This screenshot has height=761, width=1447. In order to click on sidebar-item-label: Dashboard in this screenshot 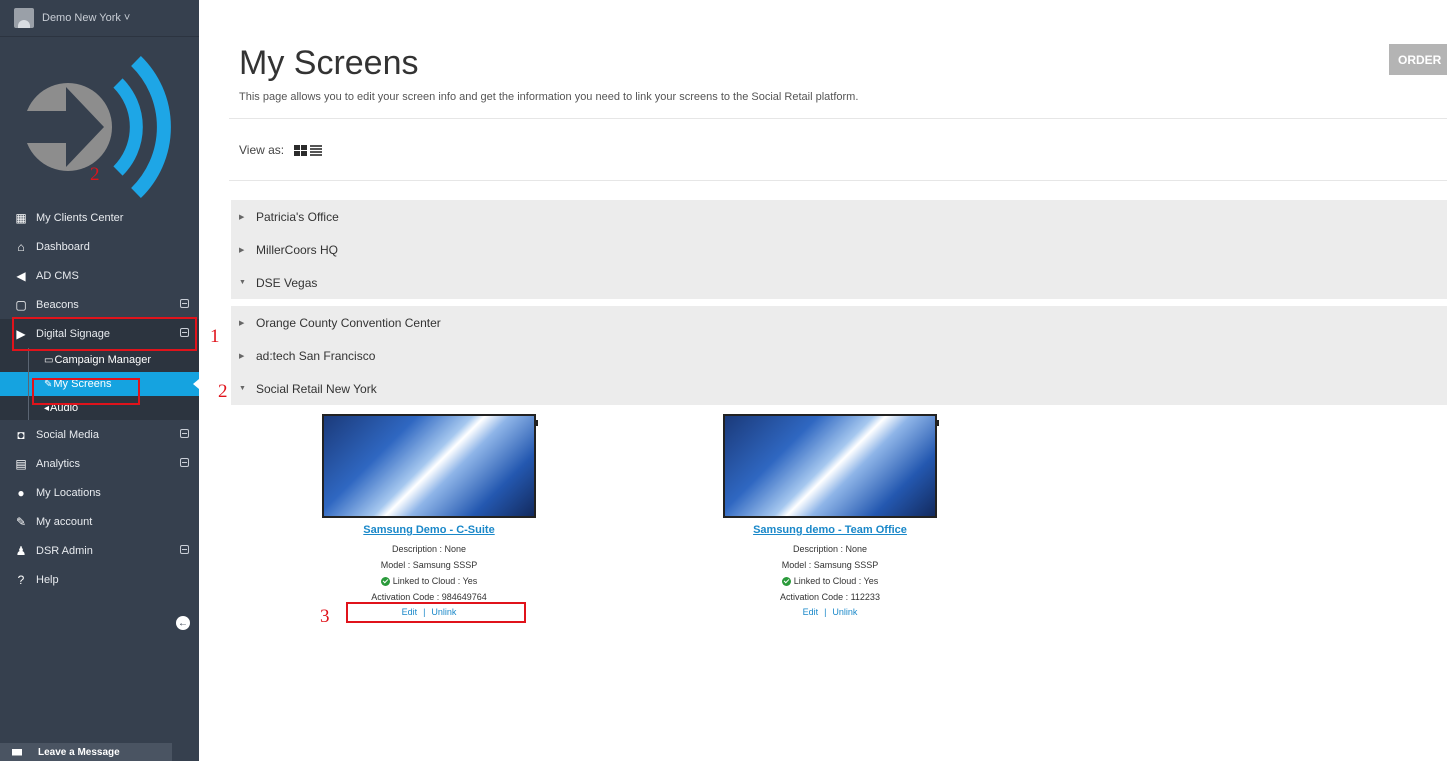, I will do `click(63, 246)`.